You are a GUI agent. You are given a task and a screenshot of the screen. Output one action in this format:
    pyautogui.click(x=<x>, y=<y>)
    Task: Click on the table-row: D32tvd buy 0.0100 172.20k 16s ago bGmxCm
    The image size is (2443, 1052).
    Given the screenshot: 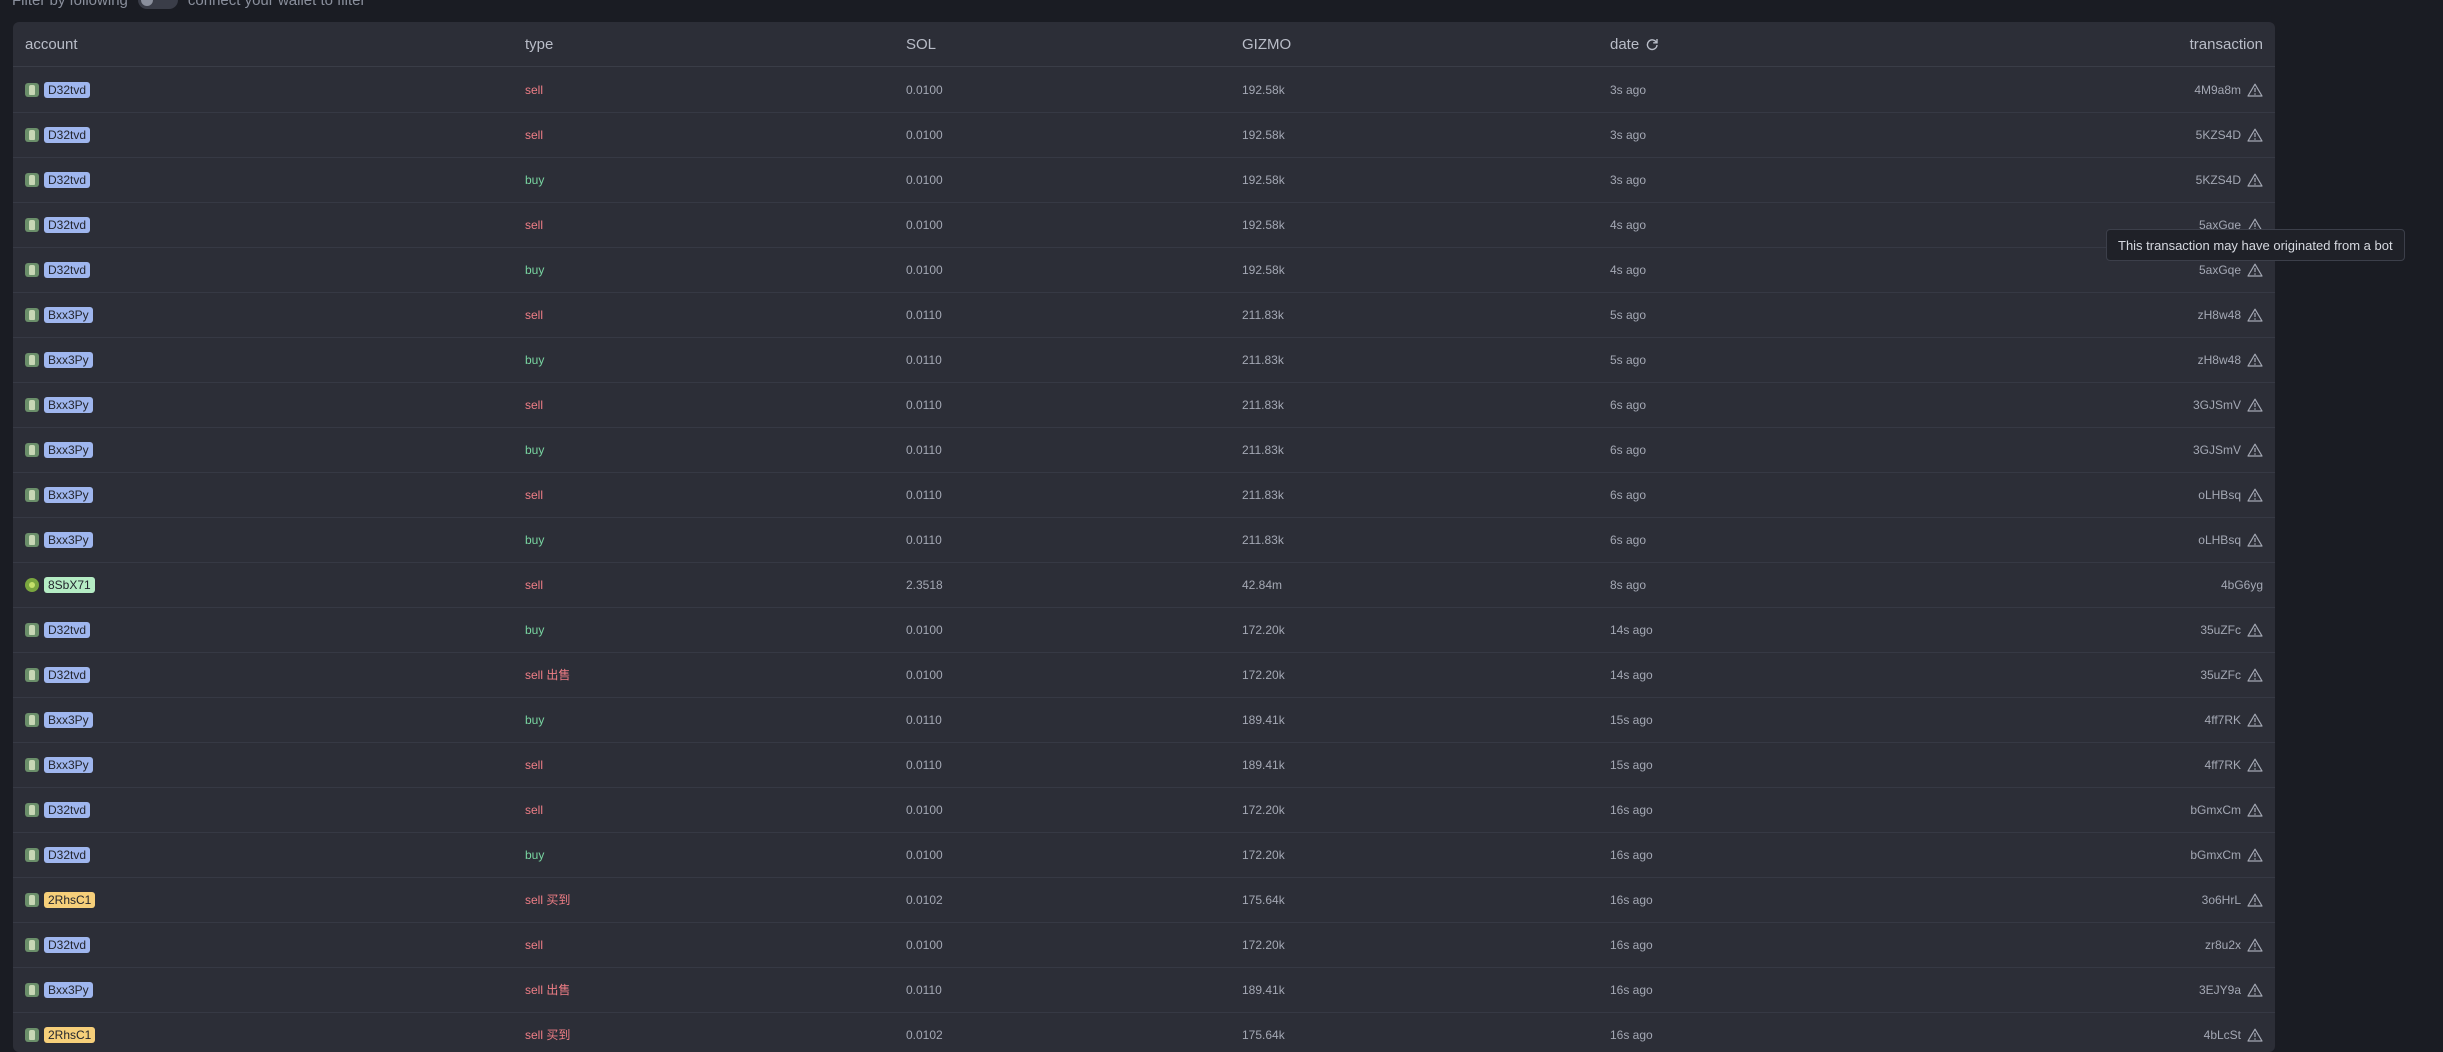 What is the action you would take?
    pyautogui.click(x=1144, y=855)
    